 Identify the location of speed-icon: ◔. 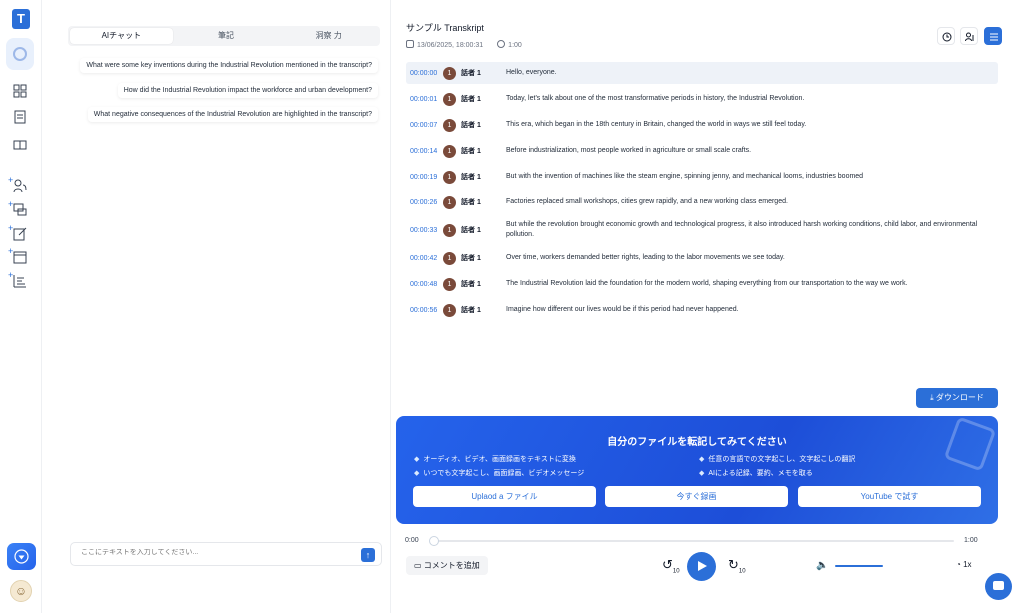
(960, 564).